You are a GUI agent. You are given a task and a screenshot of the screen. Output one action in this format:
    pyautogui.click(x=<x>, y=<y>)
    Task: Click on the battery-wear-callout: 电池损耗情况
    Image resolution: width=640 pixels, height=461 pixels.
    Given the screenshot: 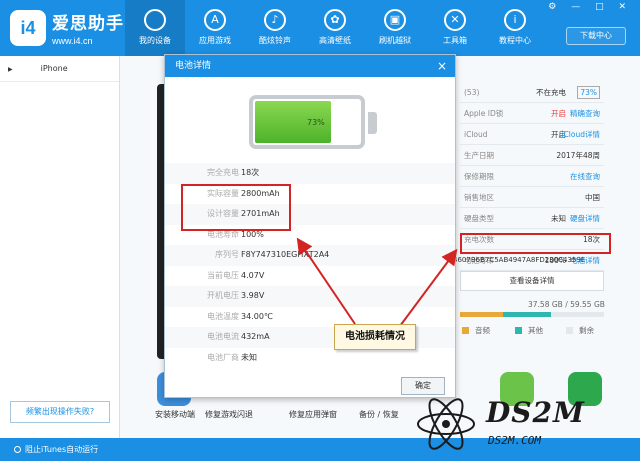 What is the action you would take?
    pyautogui.click(x=375, y=337)
    